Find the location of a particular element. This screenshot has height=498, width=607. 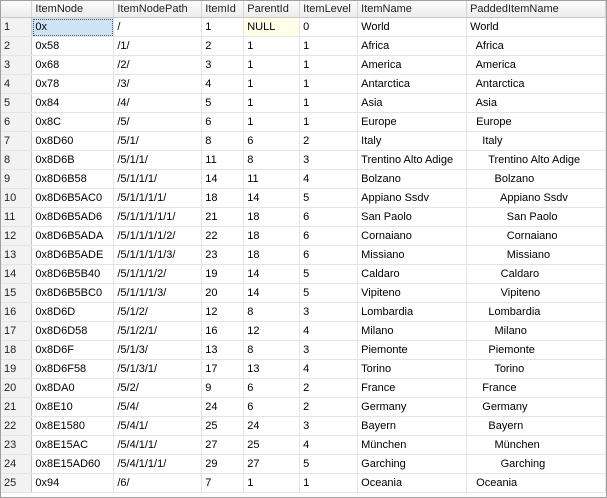

table-row: 20 0x8DA0/5/2/9 6 2 France France is located at coordinates (303, 388).